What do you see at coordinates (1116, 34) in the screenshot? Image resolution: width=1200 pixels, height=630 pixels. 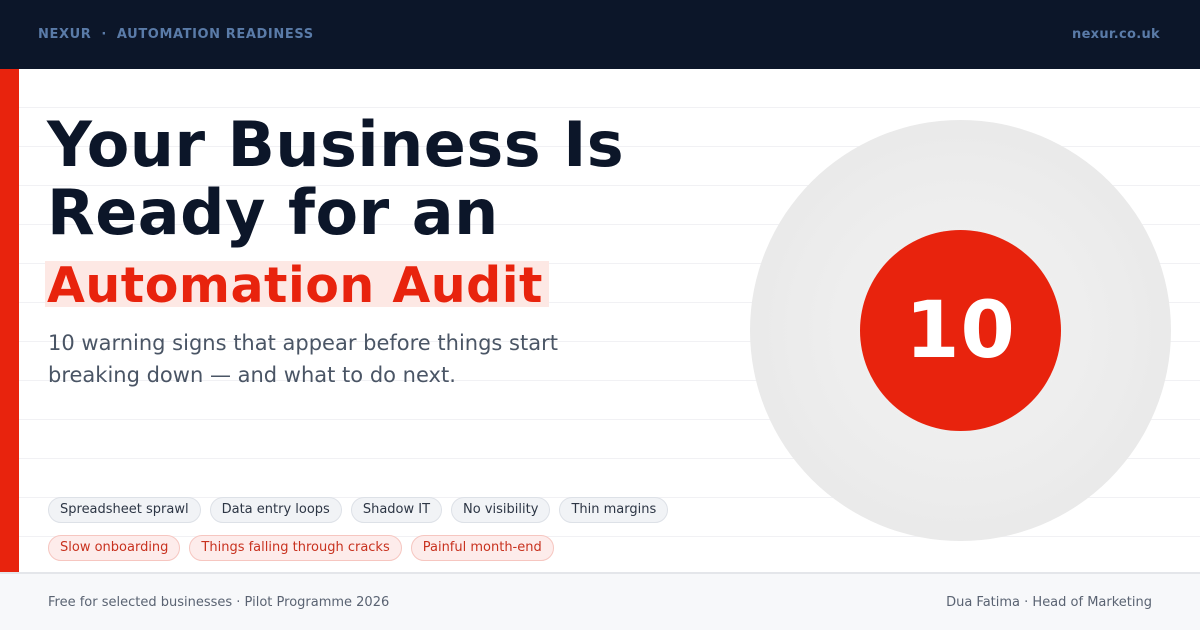 I see `website-link: nexur.co.uk` at bounding box center [1116, 34].